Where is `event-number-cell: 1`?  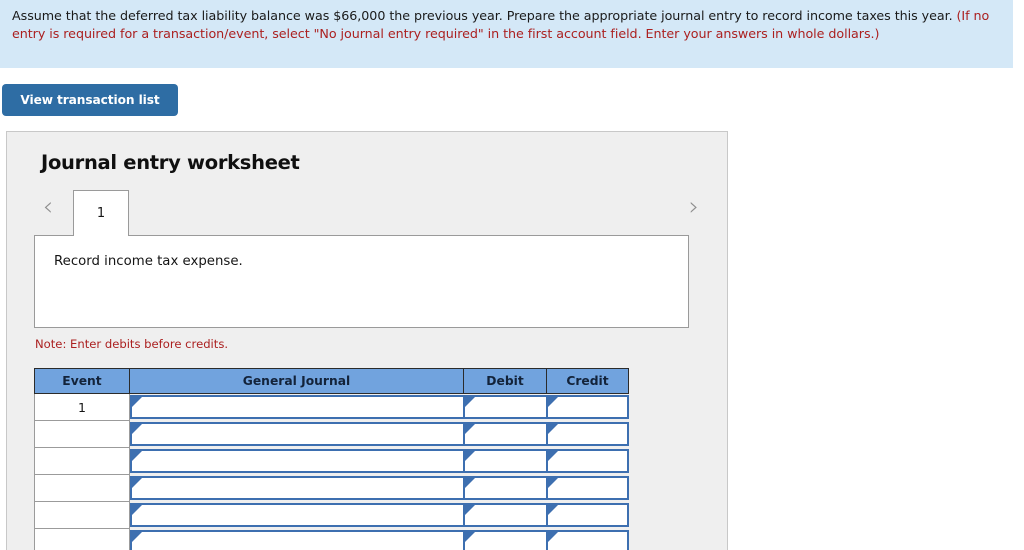 event-number-cell: 1 is located at coordinates (82, 407).